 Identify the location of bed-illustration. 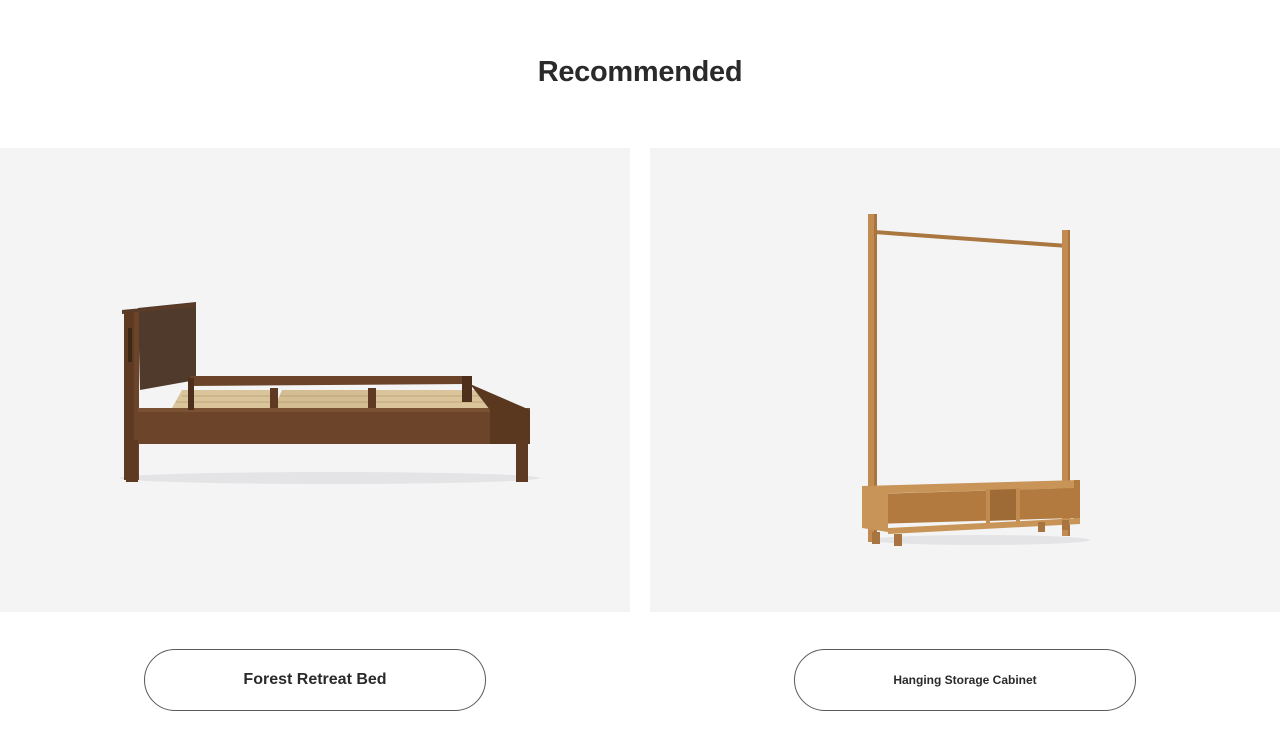
(330, 393).